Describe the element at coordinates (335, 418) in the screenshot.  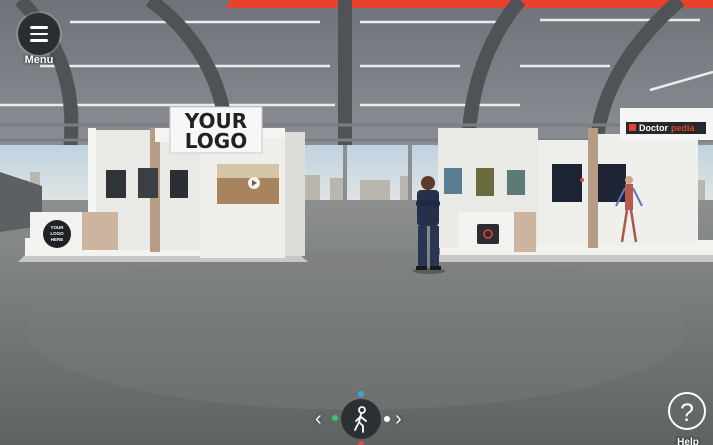
I see `nav-dot-left` at that location.